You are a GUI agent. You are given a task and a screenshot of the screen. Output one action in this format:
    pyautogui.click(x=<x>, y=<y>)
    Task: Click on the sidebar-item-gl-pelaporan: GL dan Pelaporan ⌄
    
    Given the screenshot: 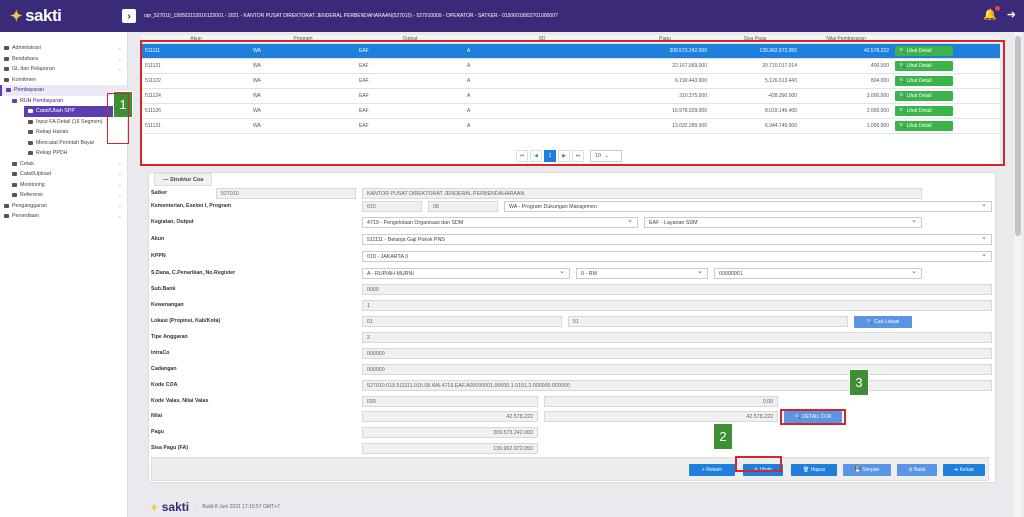 What is the action you would take?
    pyautogui.click(x=63, y=69)
    